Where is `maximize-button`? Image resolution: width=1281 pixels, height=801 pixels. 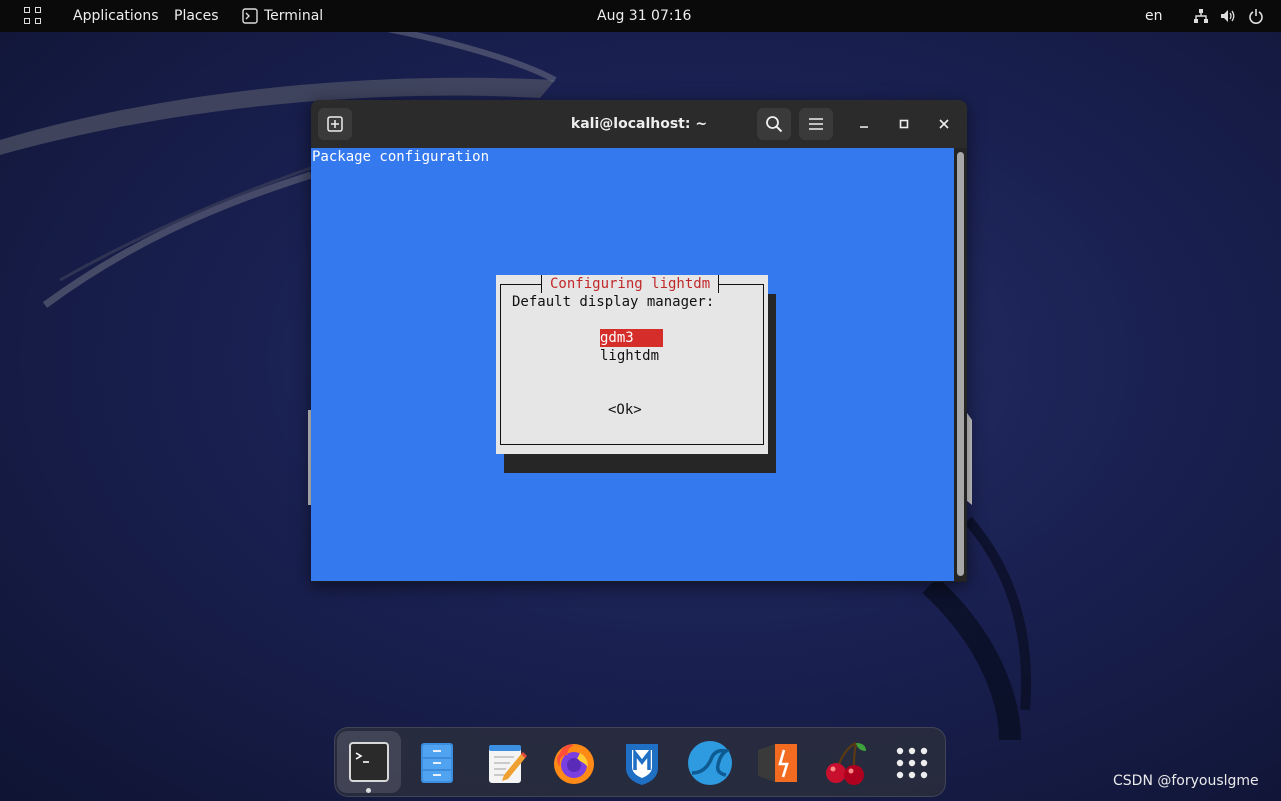 maximize-button is located at coordinates (904, 124).